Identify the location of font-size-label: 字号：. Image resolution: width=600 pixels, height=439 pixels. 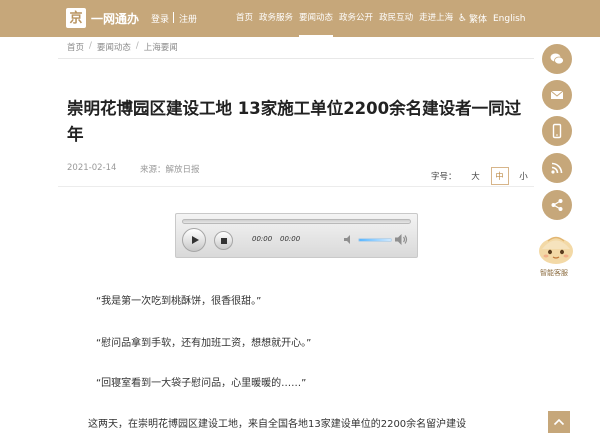
(444, 177).